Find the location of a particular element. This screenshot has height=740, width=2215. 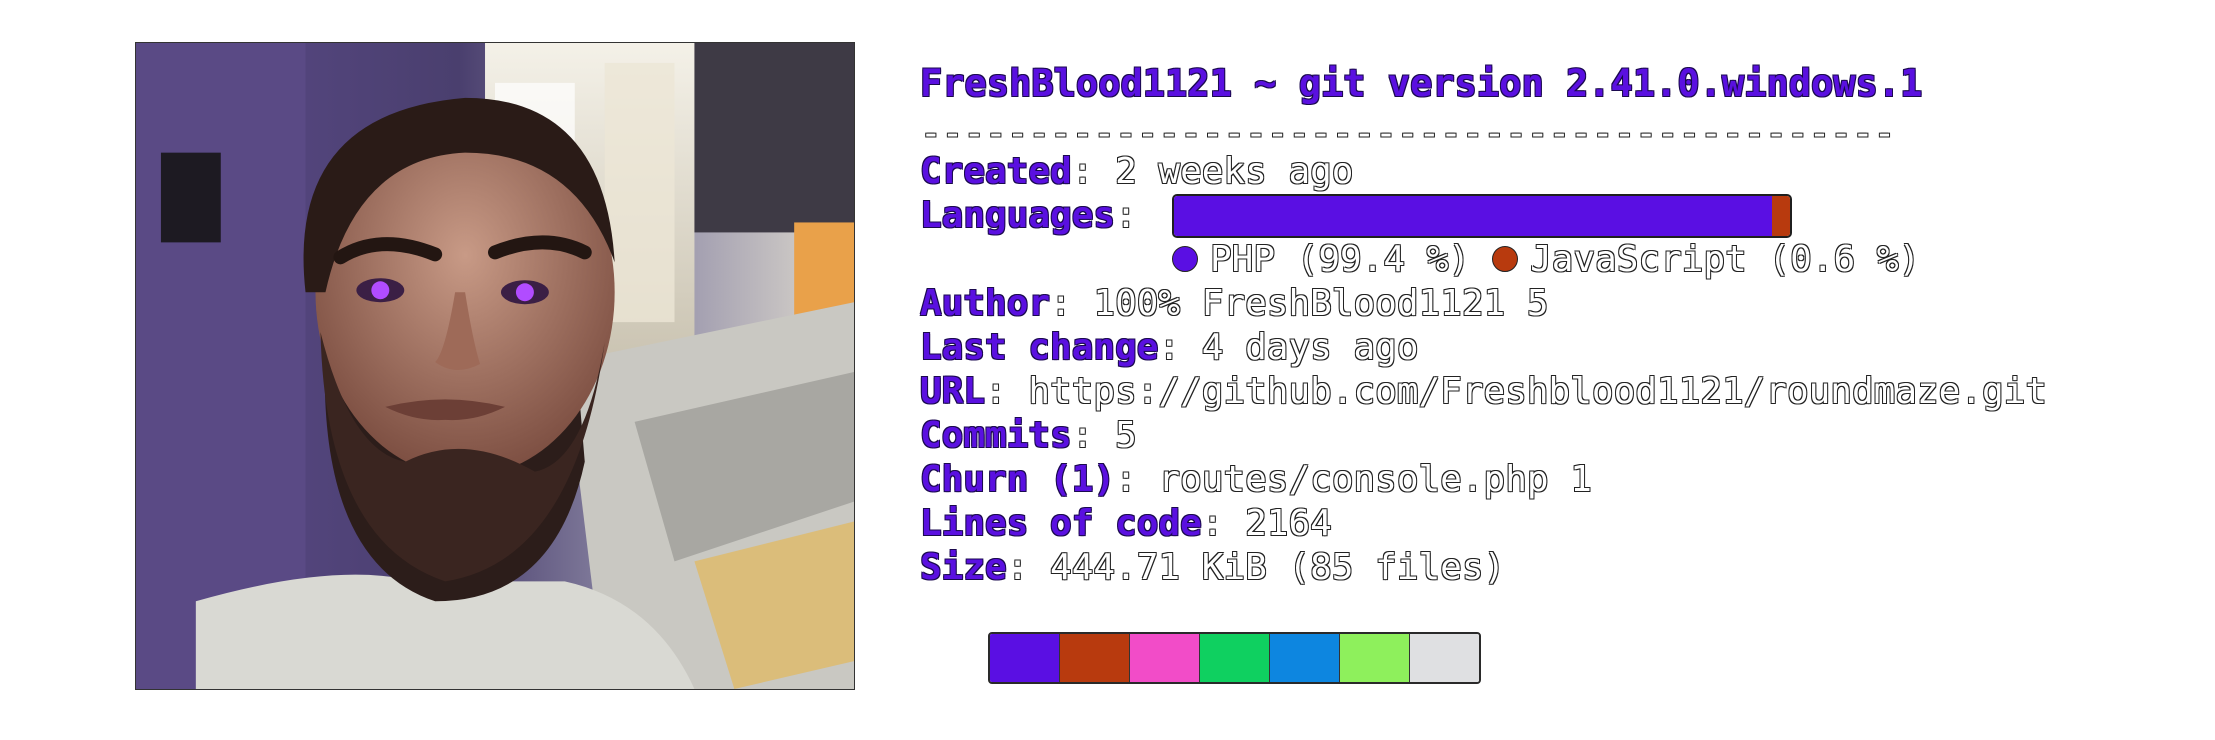

info-value: : routes/console.php 1 is located at coordinates (1353, 479).